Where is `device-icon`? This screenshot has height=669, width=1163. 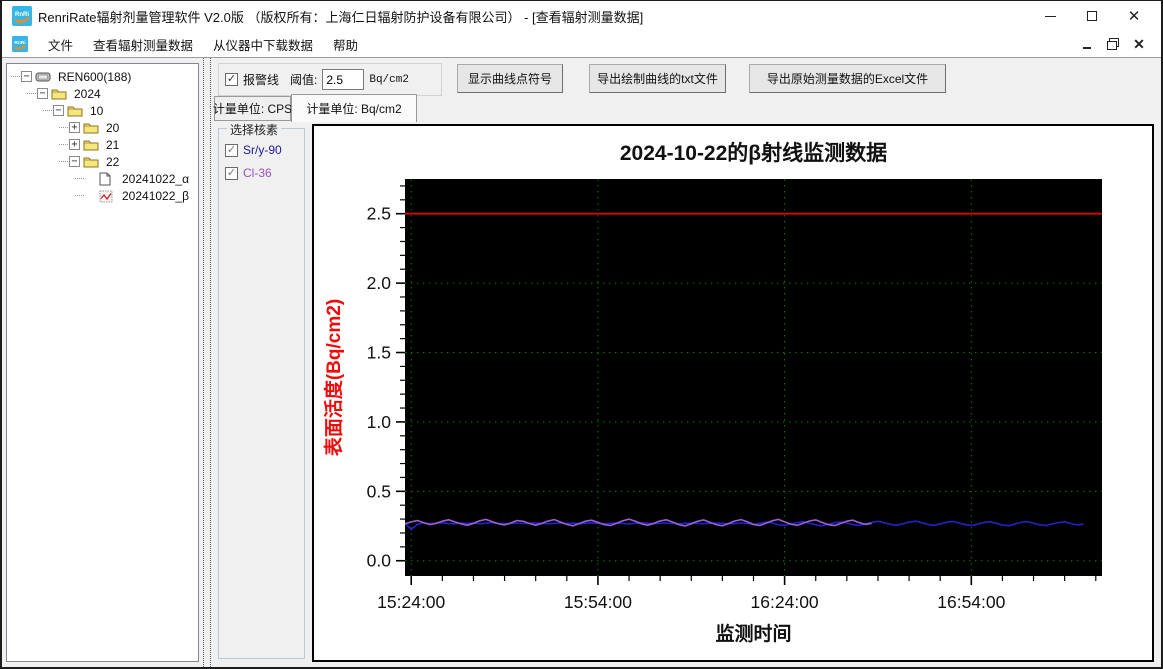 device-icon is located at coordinates (43, 77).